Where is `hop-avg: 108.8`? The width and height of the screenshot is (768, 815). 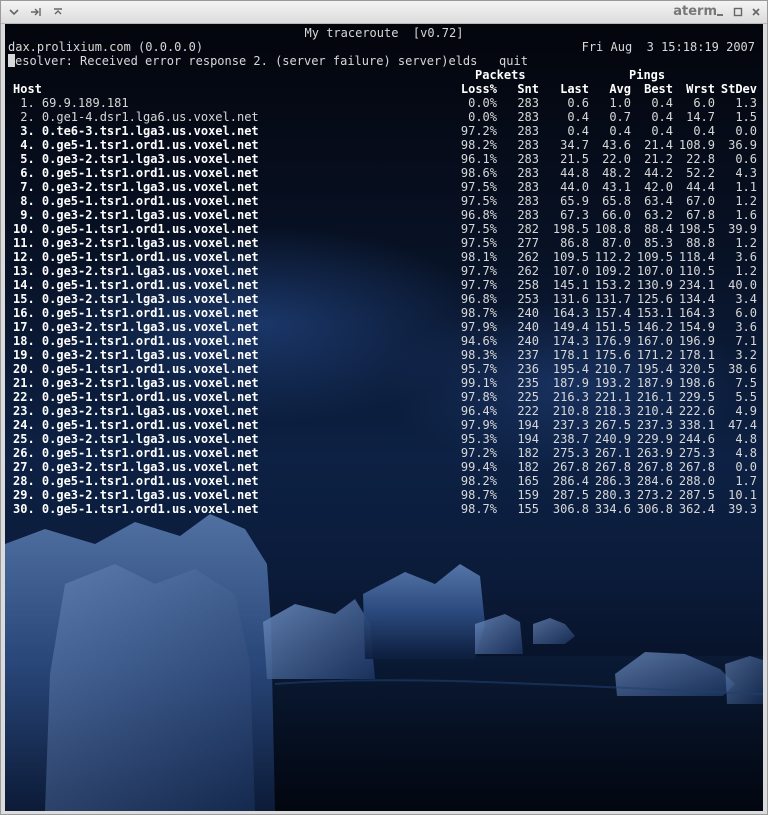
hop-avg: 108.8 is located at coordinates (612, 229).